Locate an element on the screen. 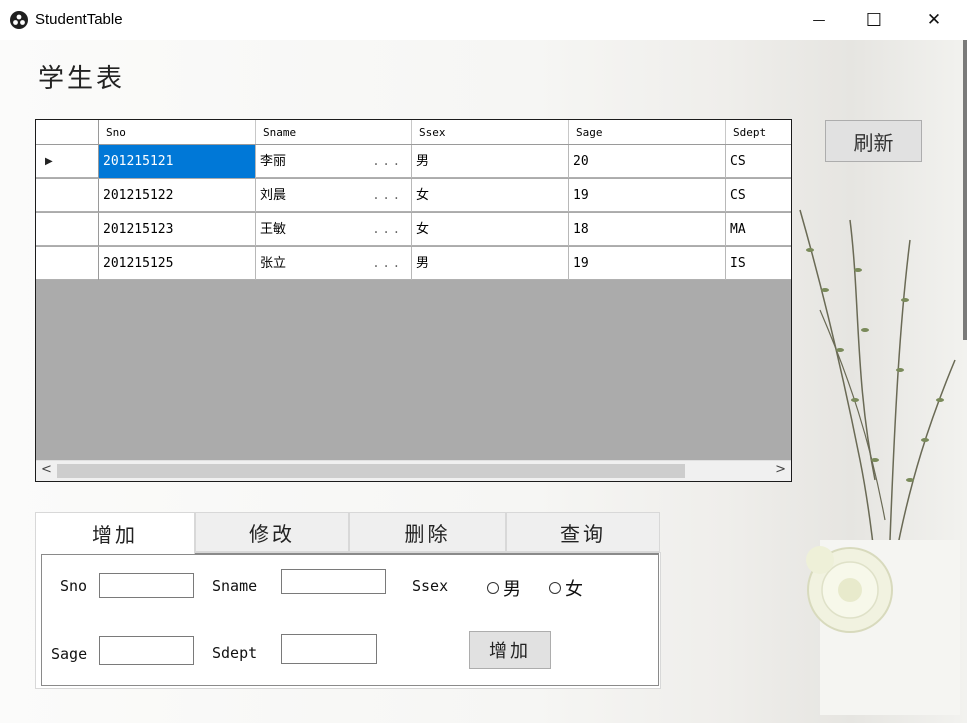 This screenshot has width=967, height=723. column-header-ssex: Ssex is located at coordinates (490, 132).